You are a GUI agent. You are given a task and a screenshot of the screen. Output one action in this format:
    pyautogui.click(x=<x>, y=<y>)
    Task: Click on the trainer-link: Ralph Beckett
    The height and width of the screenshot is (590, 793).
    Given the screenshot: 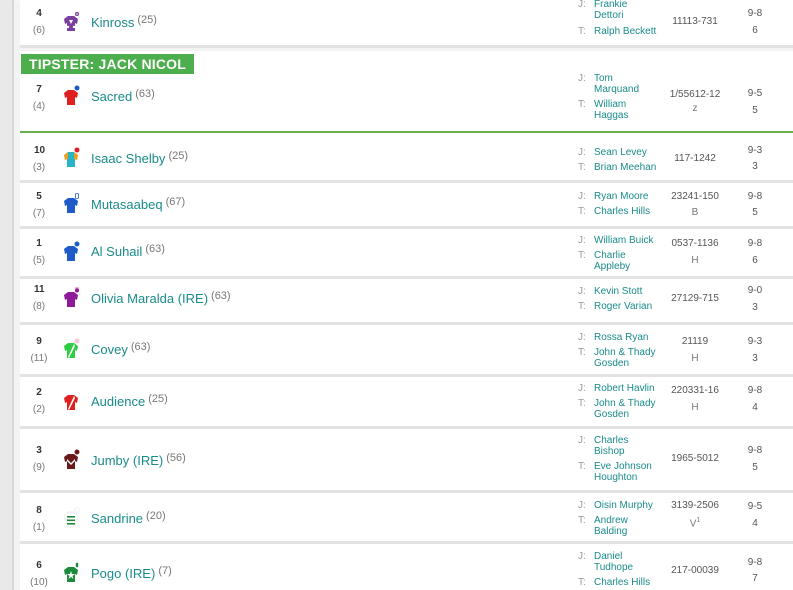 What is the action you would take?
    pyautogui.click(x=631, y=31)
    